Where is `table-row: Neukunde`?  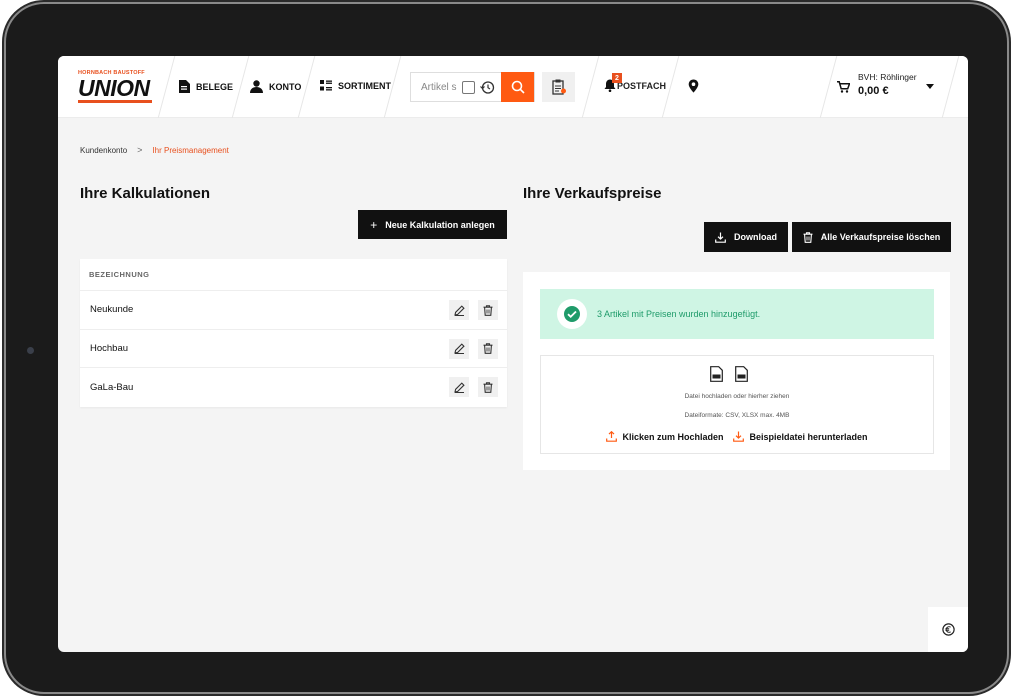
table-row: Neukunde is located at coordinates (293, 310).